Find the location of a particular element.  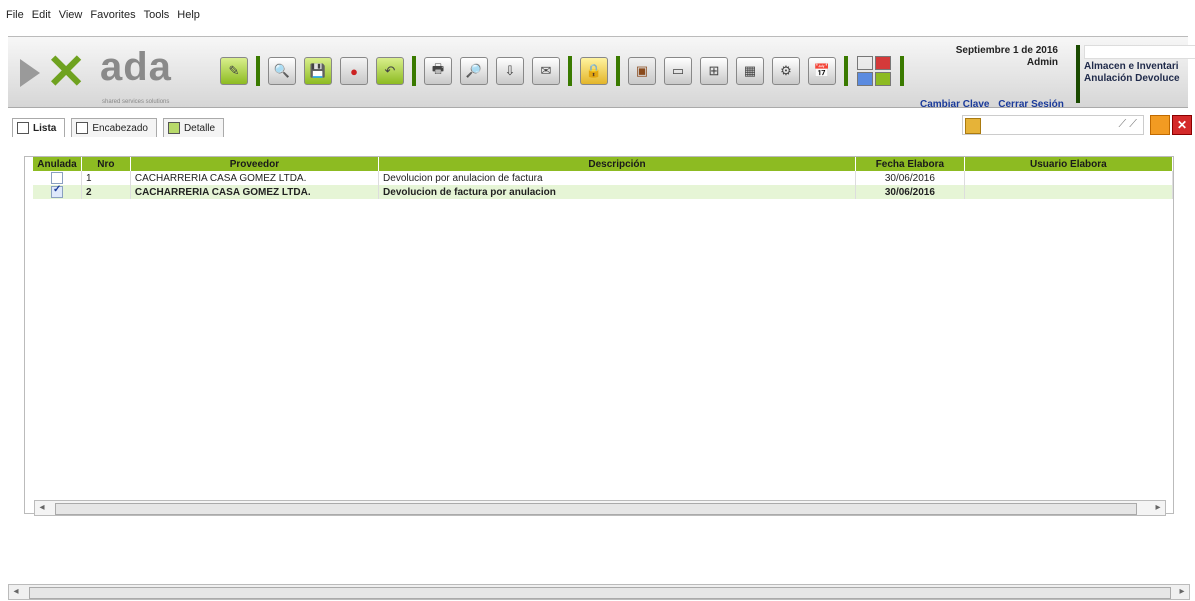

module-info: Almacen e Inventari Anulación Devoluce is located at coordinates (1135, 74).